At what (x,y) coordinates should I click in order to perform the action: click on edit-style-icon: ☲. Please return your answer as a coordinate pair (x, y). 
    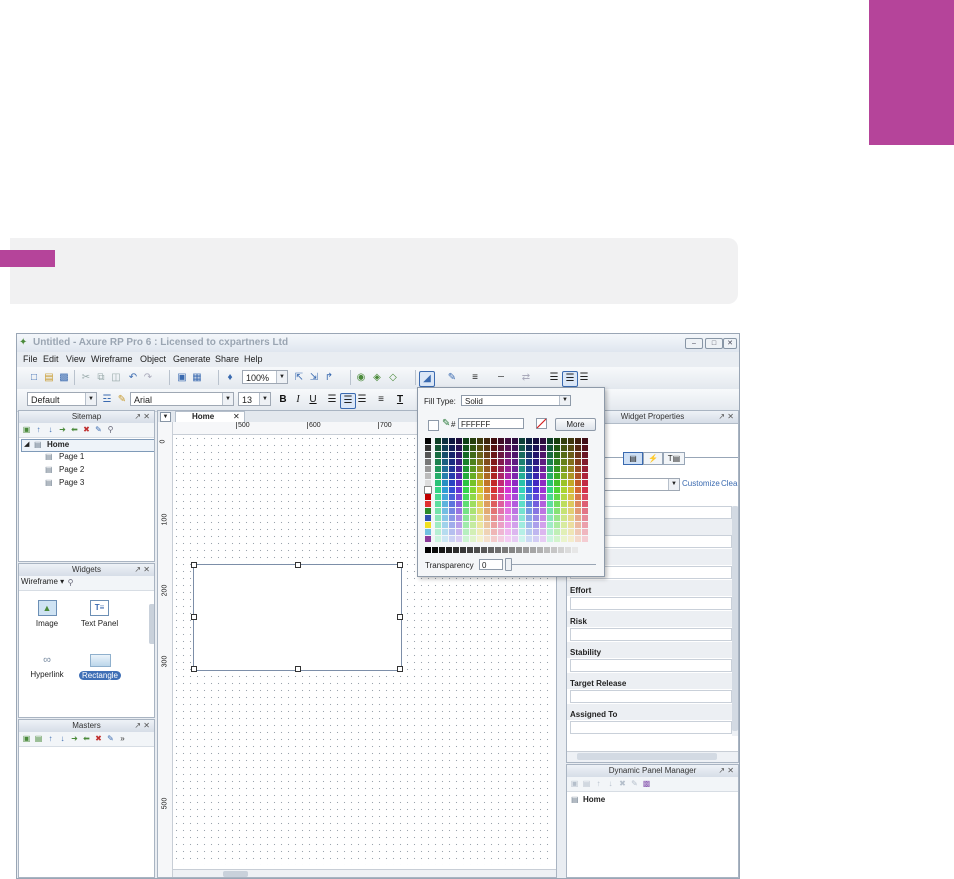
    Looking at the image, I should click on (107, 400).